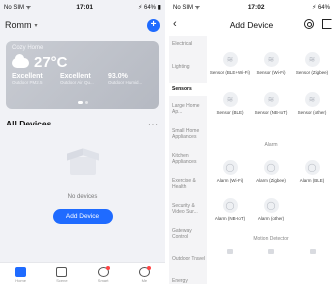 This screenshot has height=284, width=334. I want to click on tab-label: Me, so click(144, 280).